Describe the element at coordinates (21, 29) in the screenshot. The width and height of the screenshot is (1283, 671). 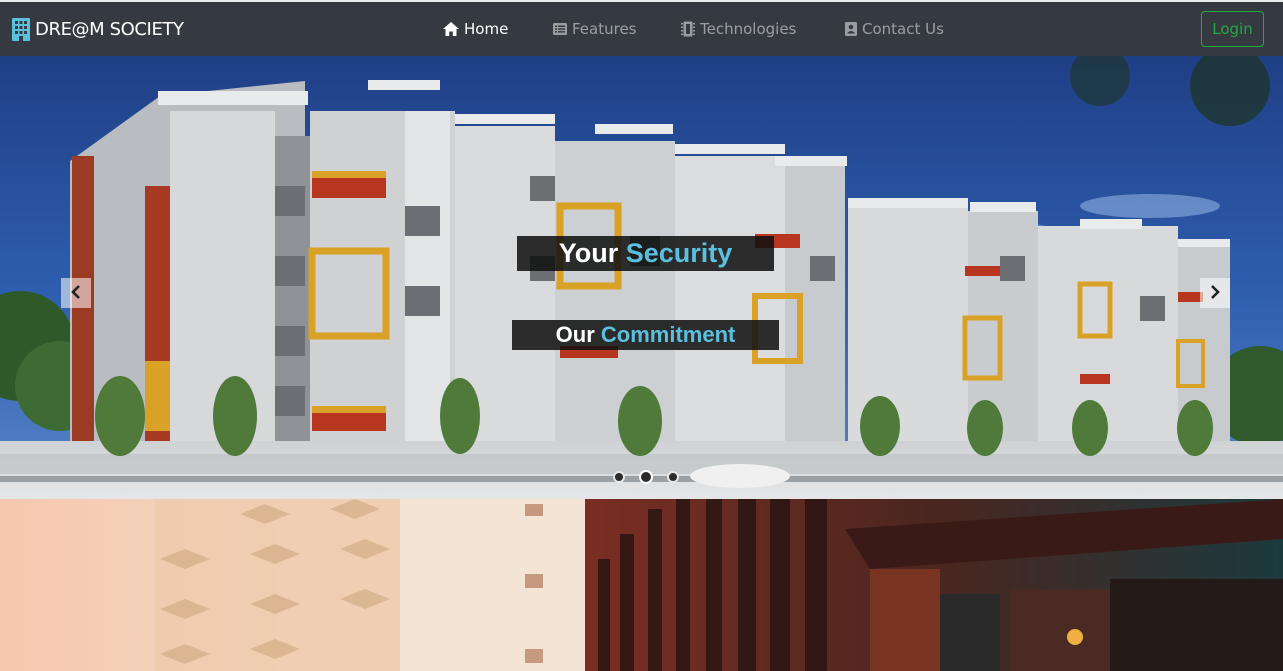
I see `building-icon` at that location.